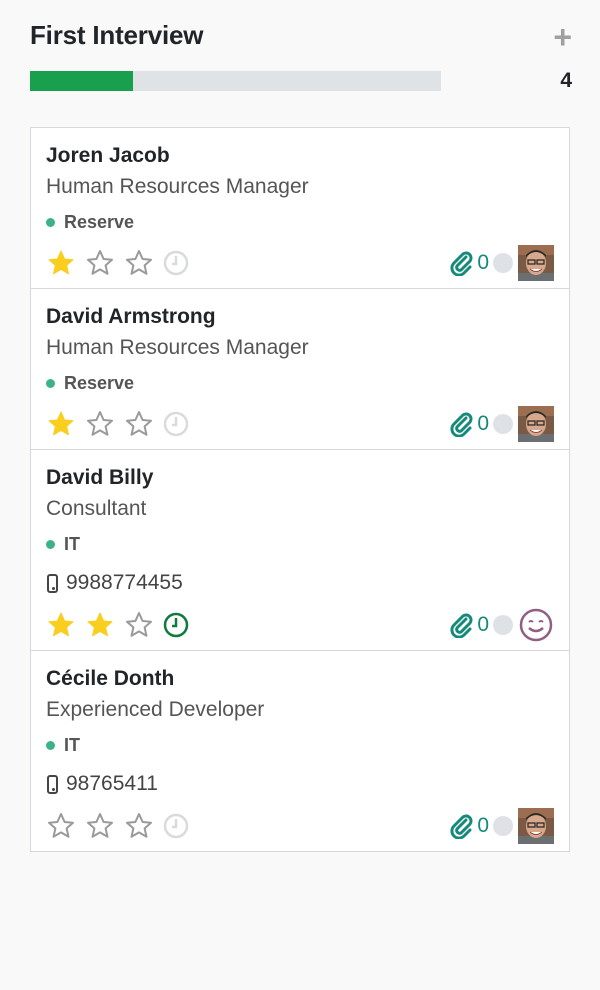 The image size is (600, 990). Describe the element at coordinates (108, 155) in the screenshot. I see `applicant-name: Joren Jacob` at that location.